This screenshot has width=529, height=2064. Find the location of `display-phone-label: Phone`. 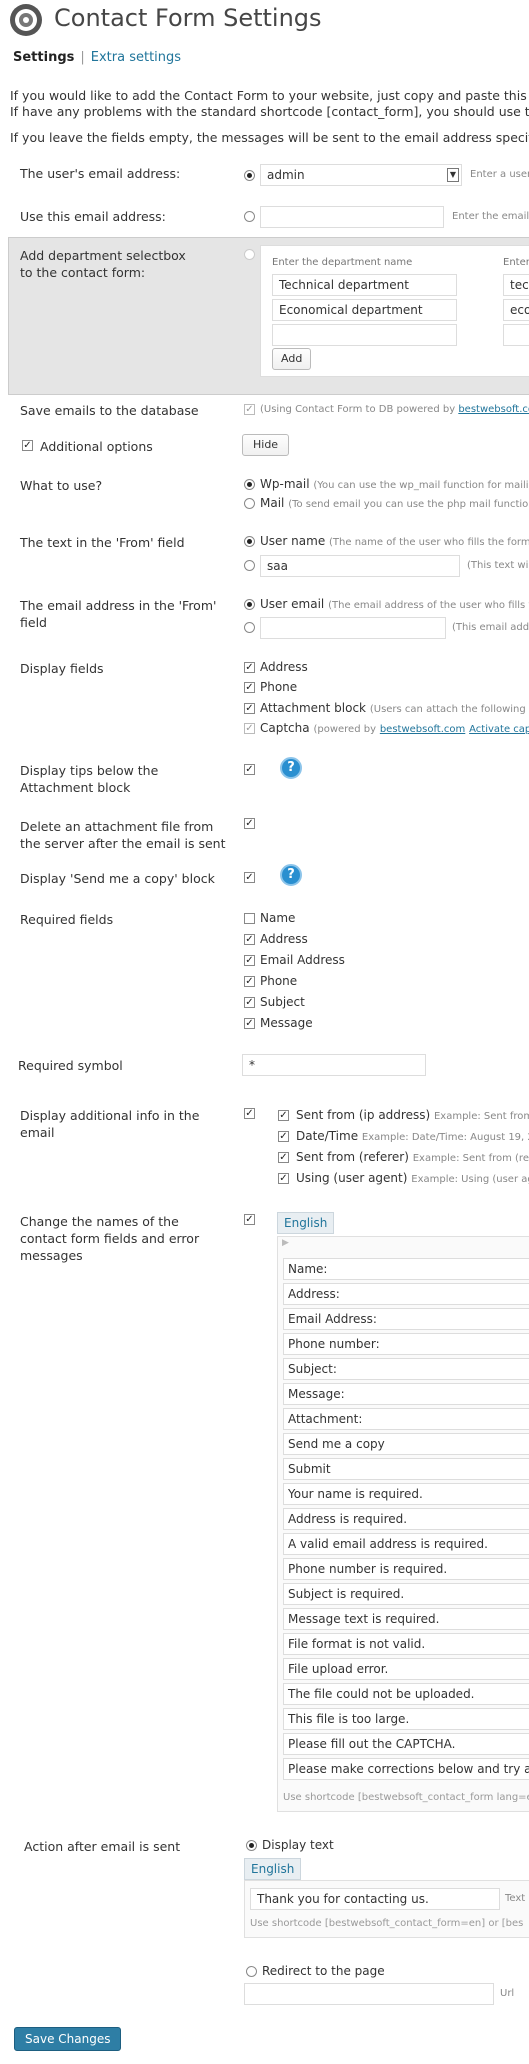

display-phone-label: Phone is located at coordinates (279, 687).